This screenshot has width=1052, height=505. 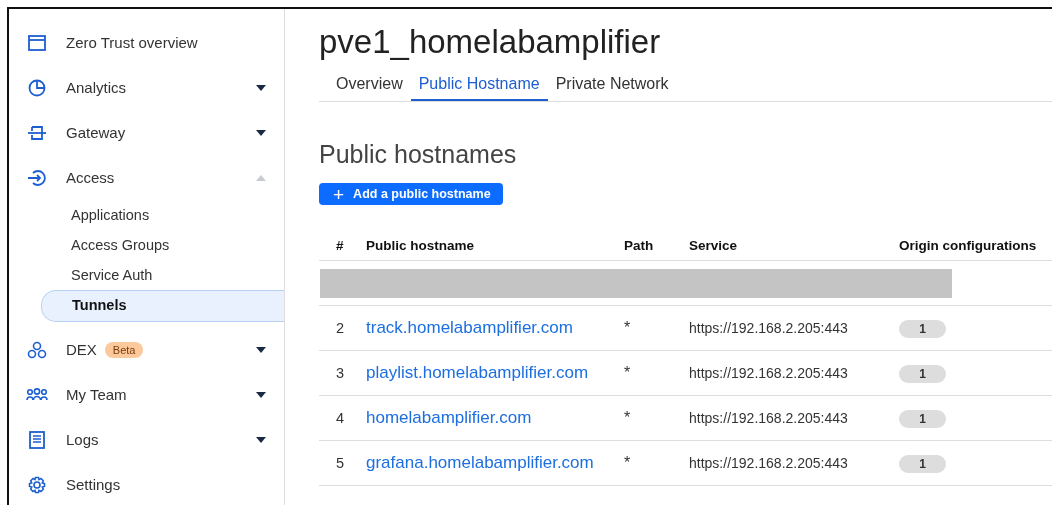 I want to click on sidebar-item: DEX Beta, so click(x=146, y=349).